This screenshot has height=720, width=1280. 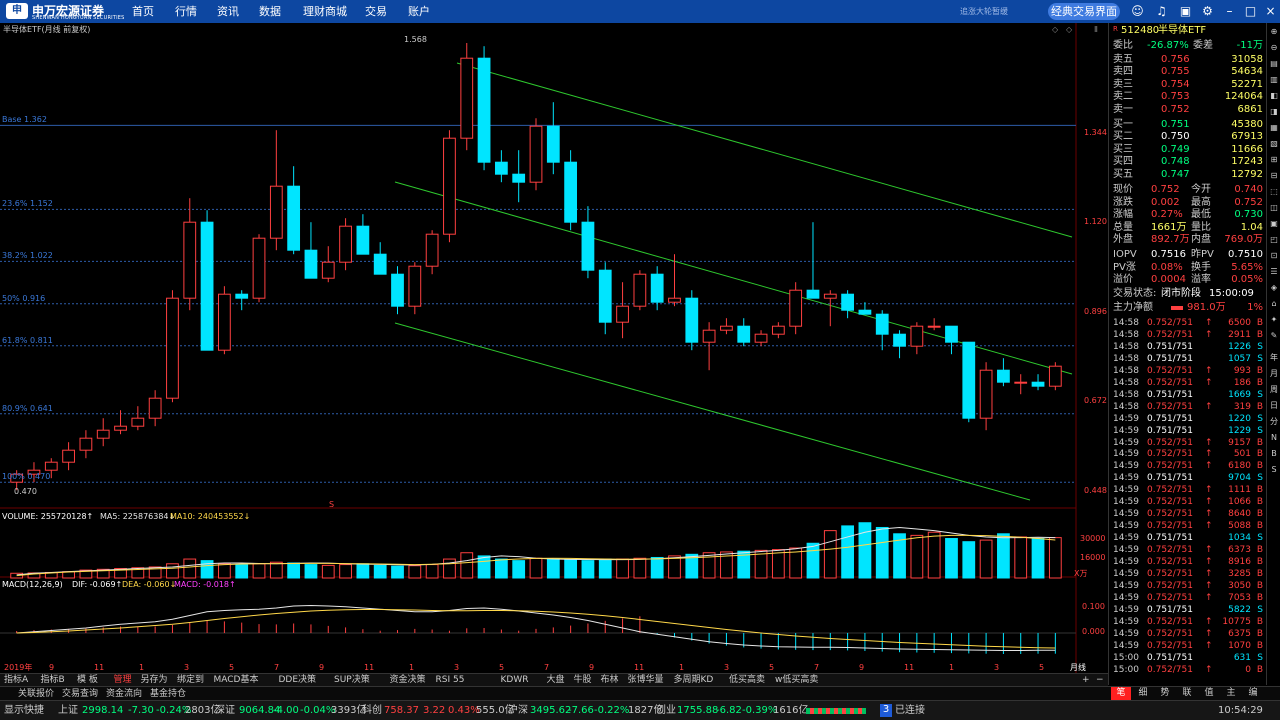 What do you see at coordinates (16, 680) in the screenshot?
I see `tab-指标A: 指标A` at bounding box center [16, 680].